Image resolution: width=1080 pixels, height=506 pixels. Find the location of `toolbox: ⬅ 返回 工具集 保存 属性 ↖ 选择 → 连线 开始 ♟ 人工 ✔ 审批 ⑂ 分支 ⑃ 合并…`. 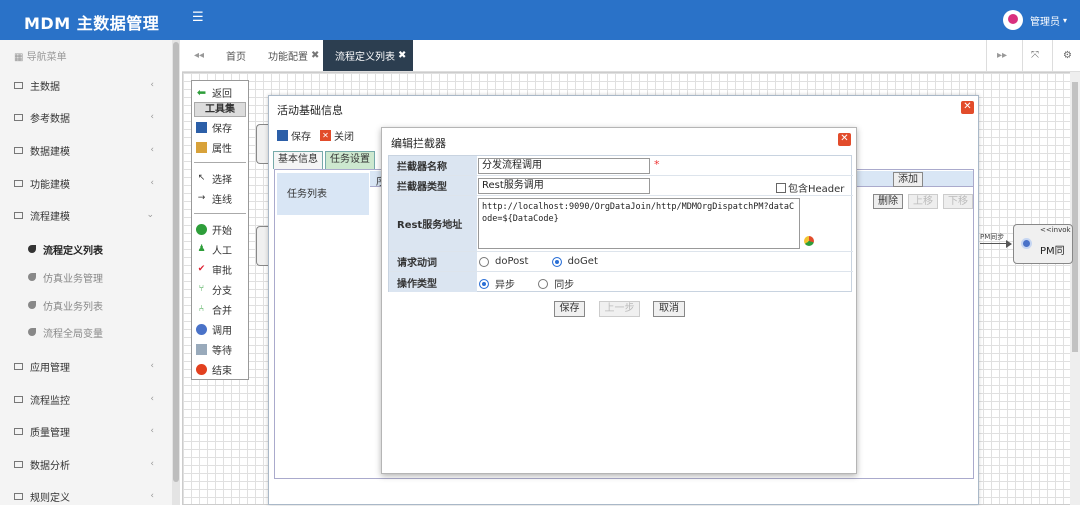

toolbox: ⬅ 返回 工具集 保存 属性 ↖ 选择 → 连线 开始 ♟ 人工 ✔ 审批 ⑂ 分支 ⑃ 合并… is located at coordinates (220, 230).